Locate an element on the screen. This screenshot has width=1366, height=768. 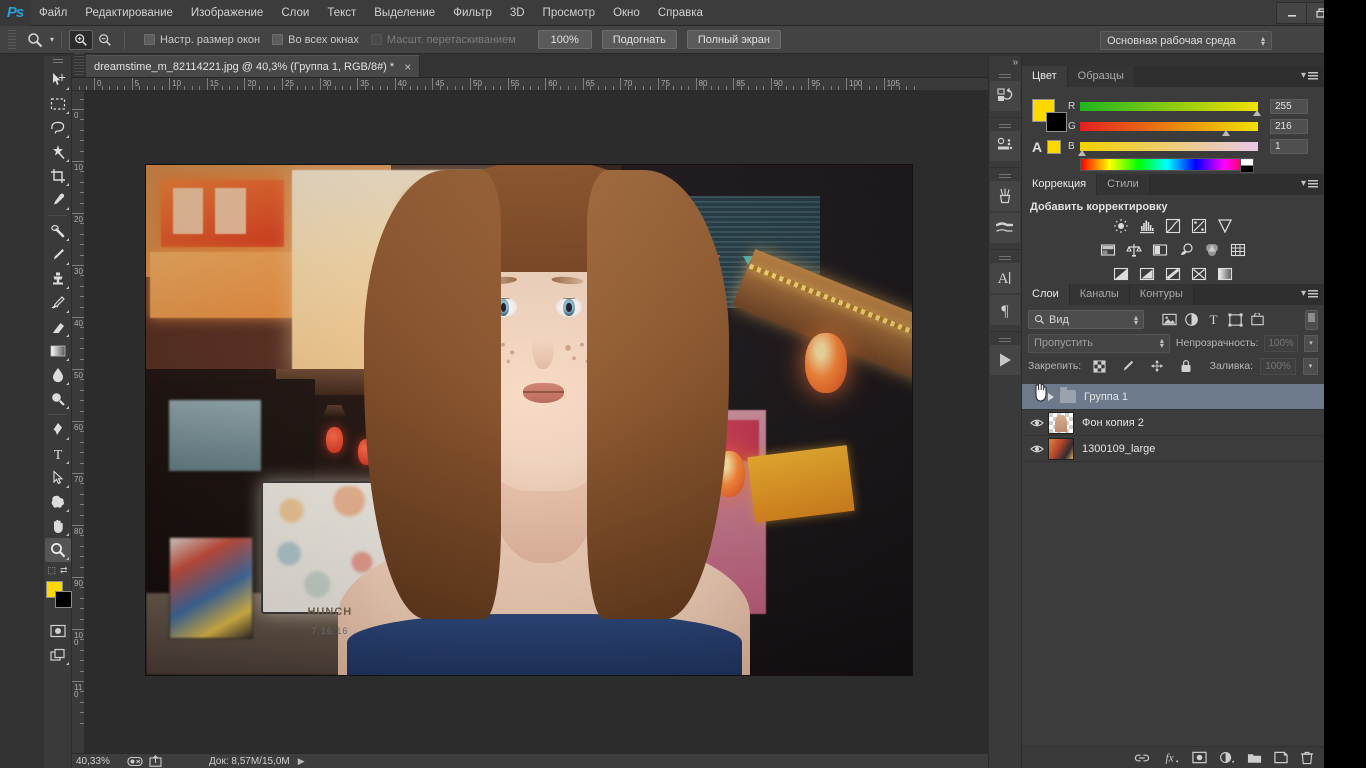
layer-name: Фон копия 2 is located at coordinates (1113, 423).